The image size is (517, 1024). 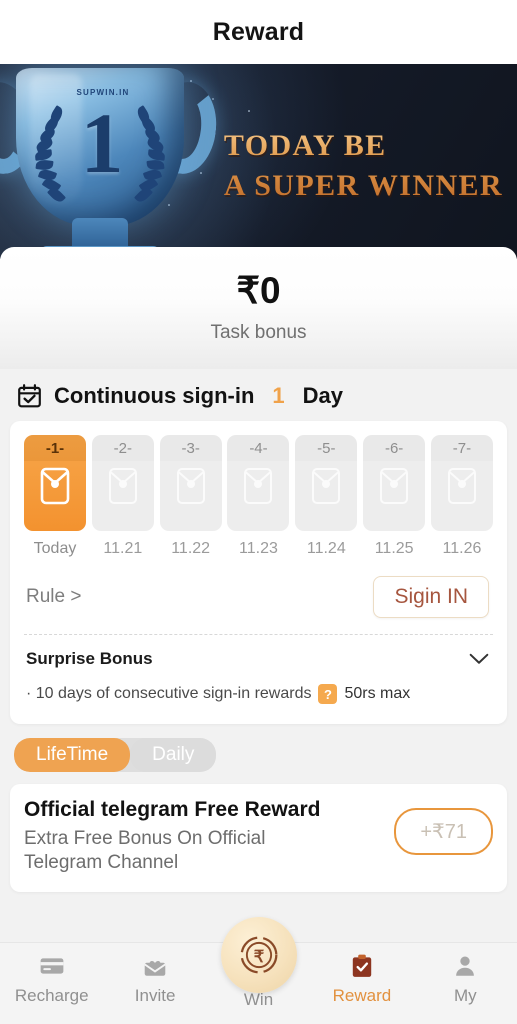 I want to click on continuous-signin-count: 1, so click(x=278, y=395).